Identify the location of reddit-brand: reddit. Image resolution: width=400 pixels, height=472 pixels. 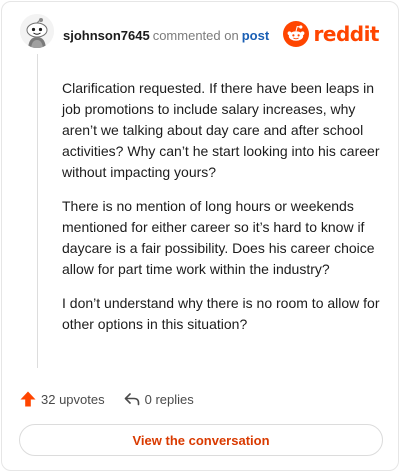
(331, 34).